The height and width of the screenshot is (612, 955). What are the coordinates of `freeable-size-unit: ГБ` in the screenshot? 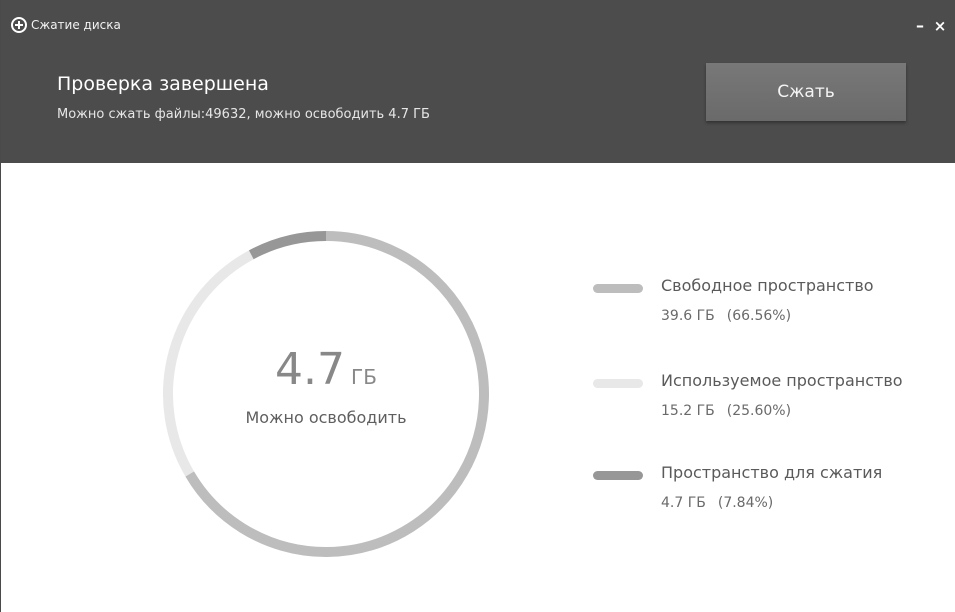 It's located at (364, 377).